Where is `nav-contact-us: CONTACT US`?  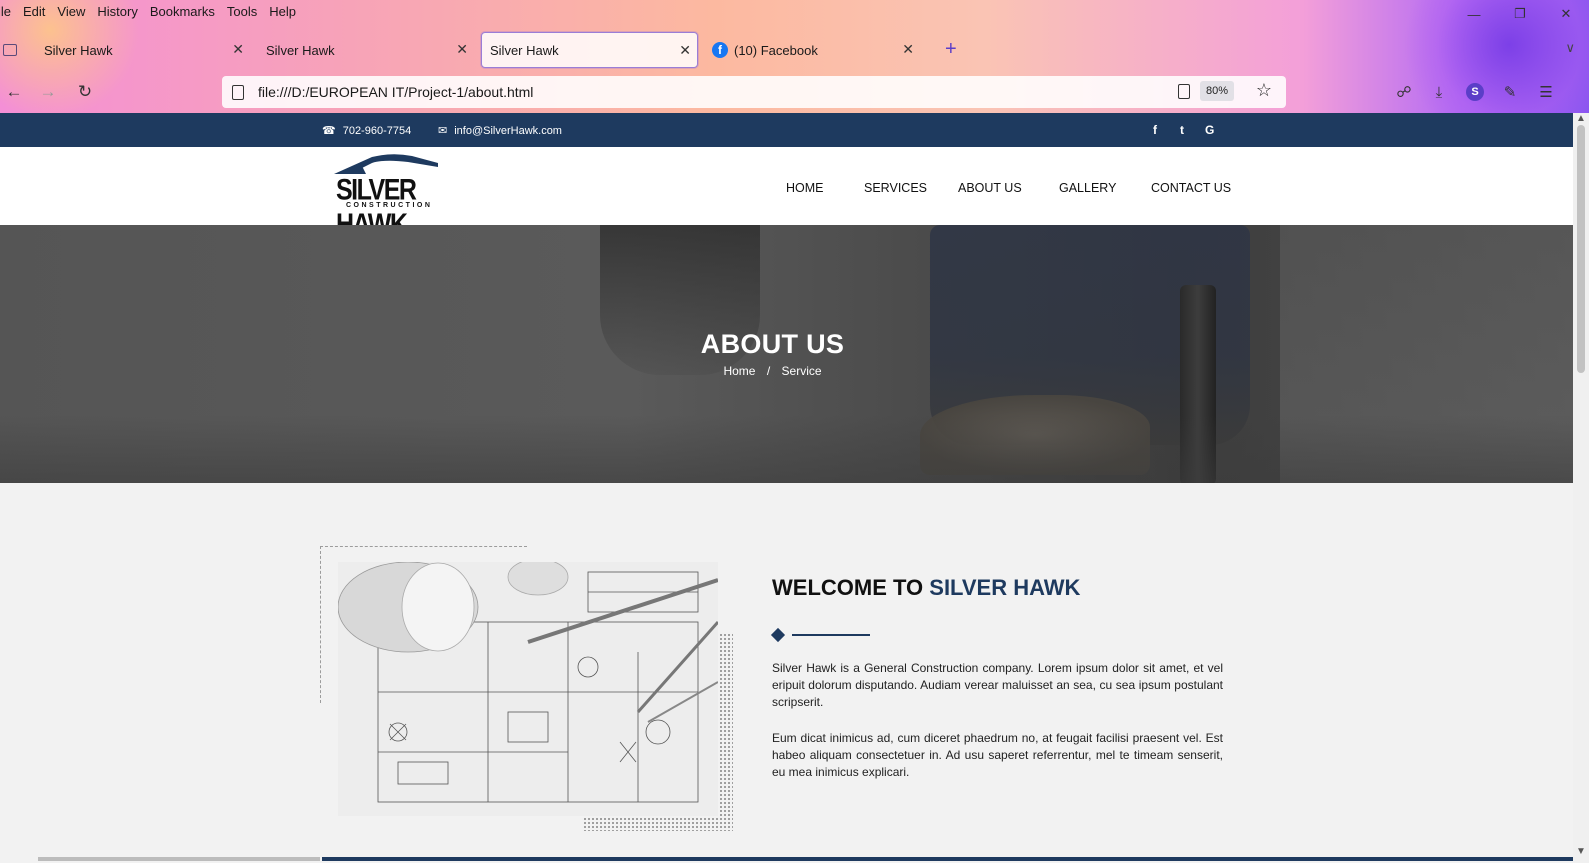 nav-contact-us: CONTACT US is located at coordinates (1191, 188).